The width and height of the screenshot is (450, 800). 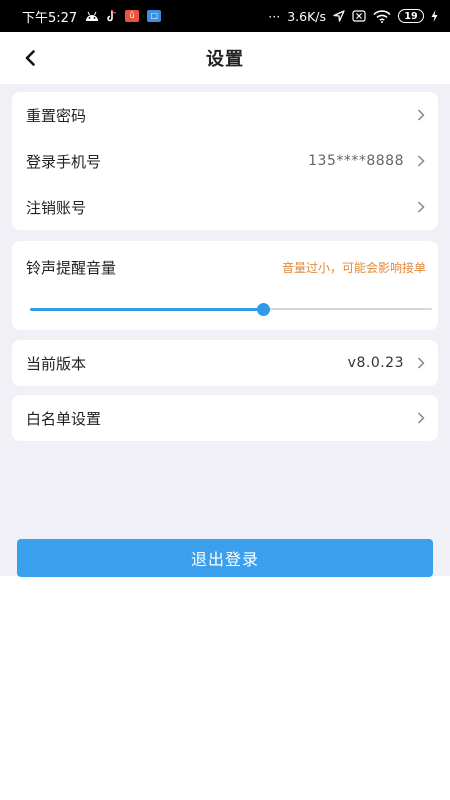 I want to click on reset-password-row: 重置密码, so click(x=225, y=115).